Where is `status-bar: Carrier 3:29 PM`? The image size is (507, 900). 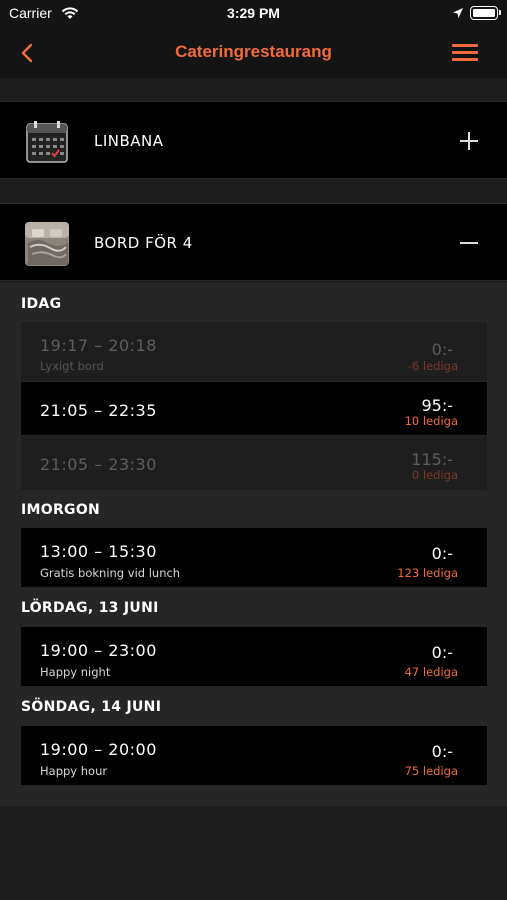
status-bar: Carrier 3:29 PM is located at coordinates (253, 14).